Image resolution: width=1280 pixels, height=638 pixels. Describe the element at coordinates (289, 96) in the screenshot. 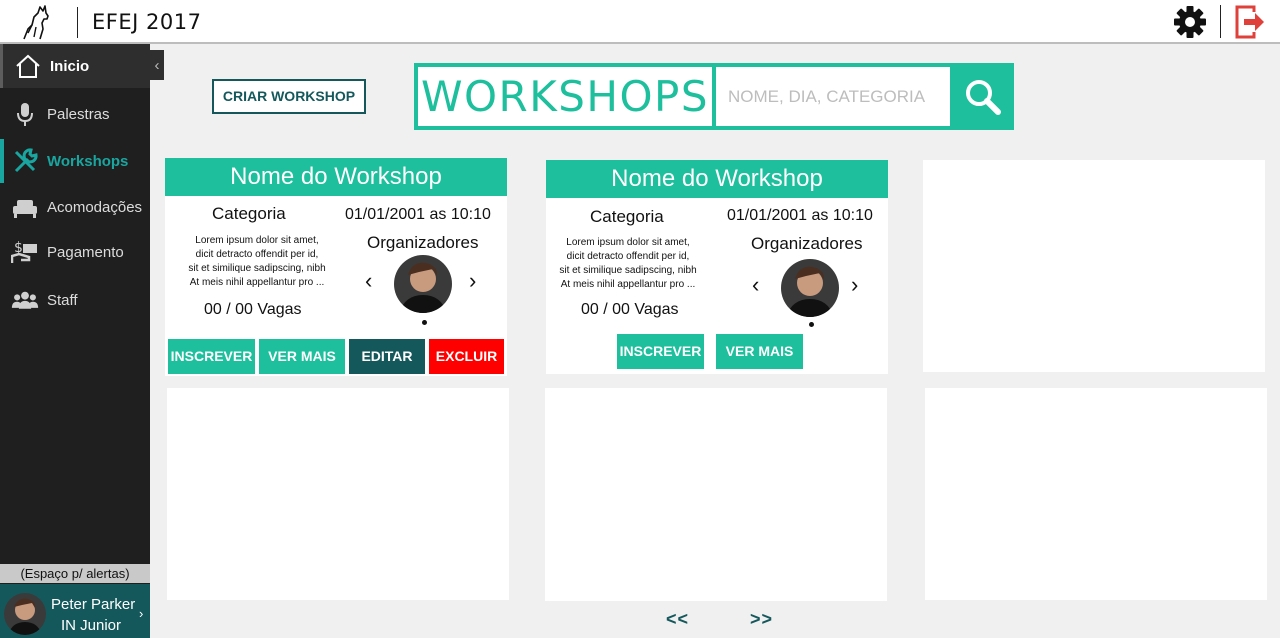

I see `create-workshop-button: CRIAR WORKSHOP` at that location.